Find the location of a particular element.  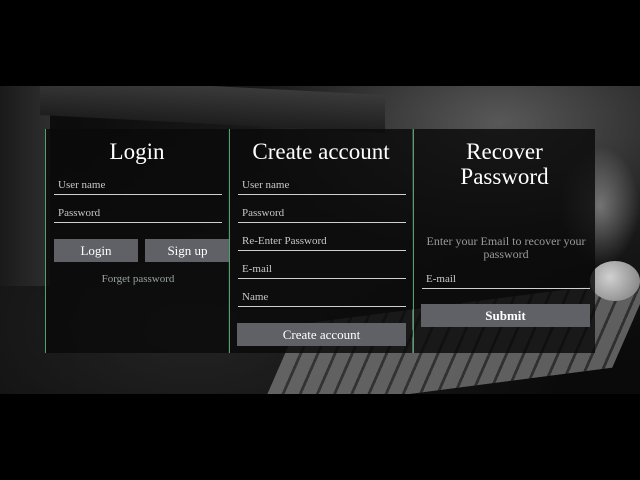

monitor-shape is located at coordinates (212, 110).